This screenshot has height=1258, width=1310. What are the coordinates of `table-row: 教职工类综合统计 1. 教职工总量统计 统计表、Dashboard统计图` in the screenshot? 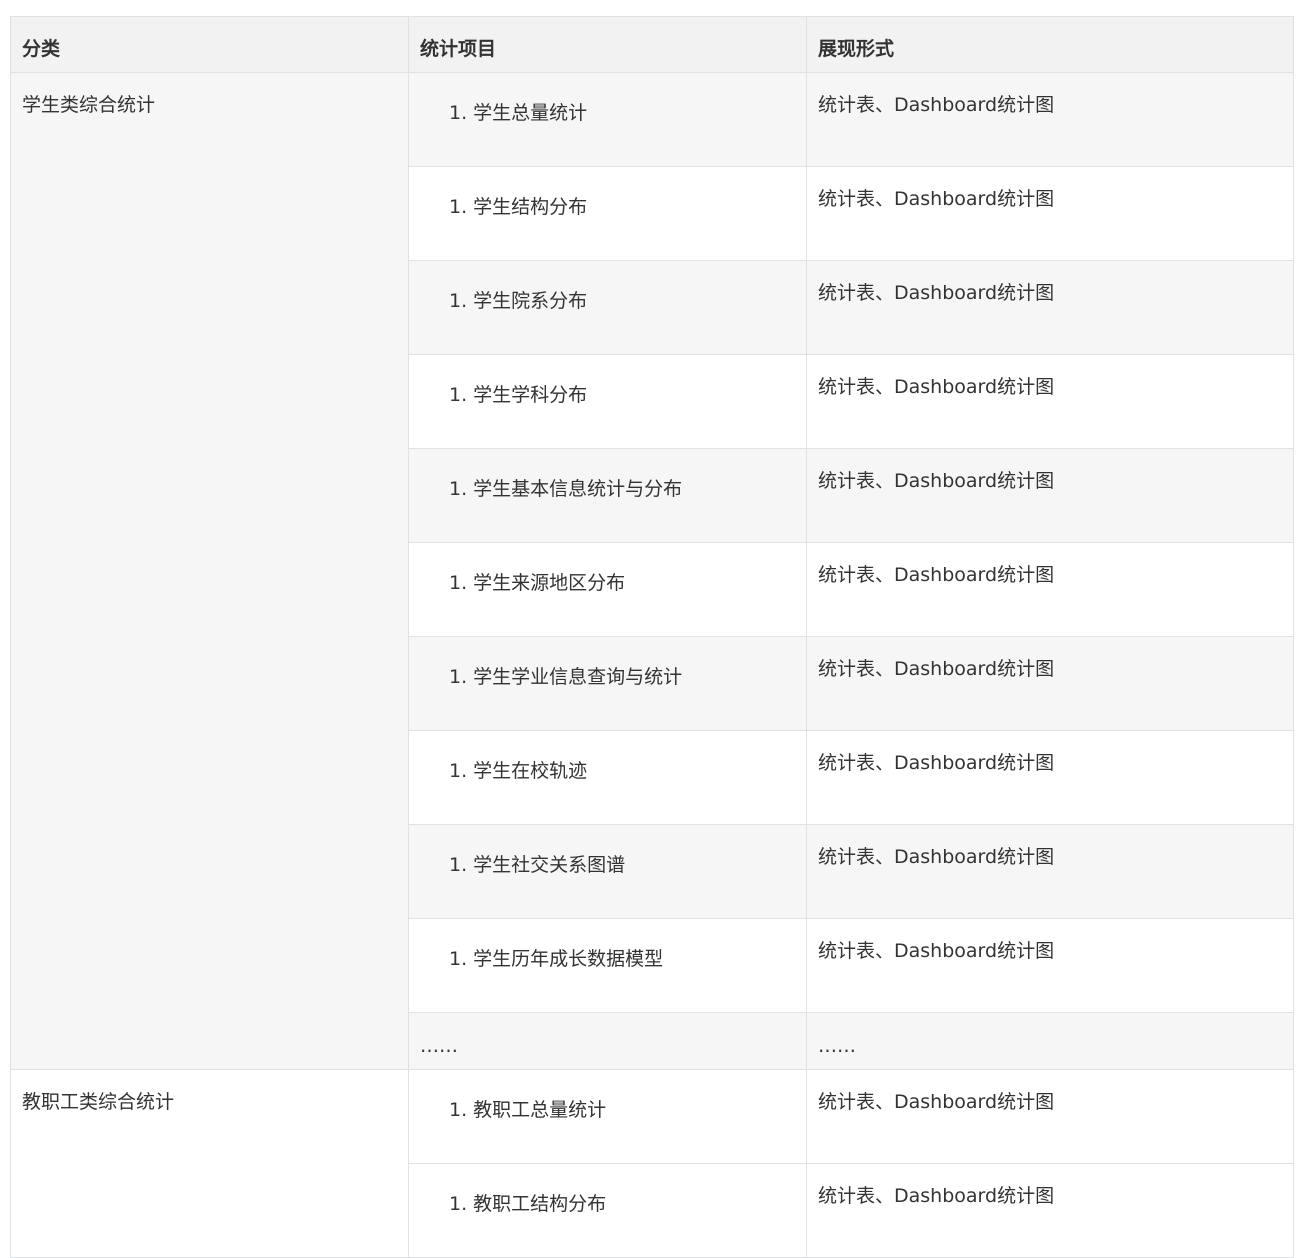 It's located at (652, 1163).